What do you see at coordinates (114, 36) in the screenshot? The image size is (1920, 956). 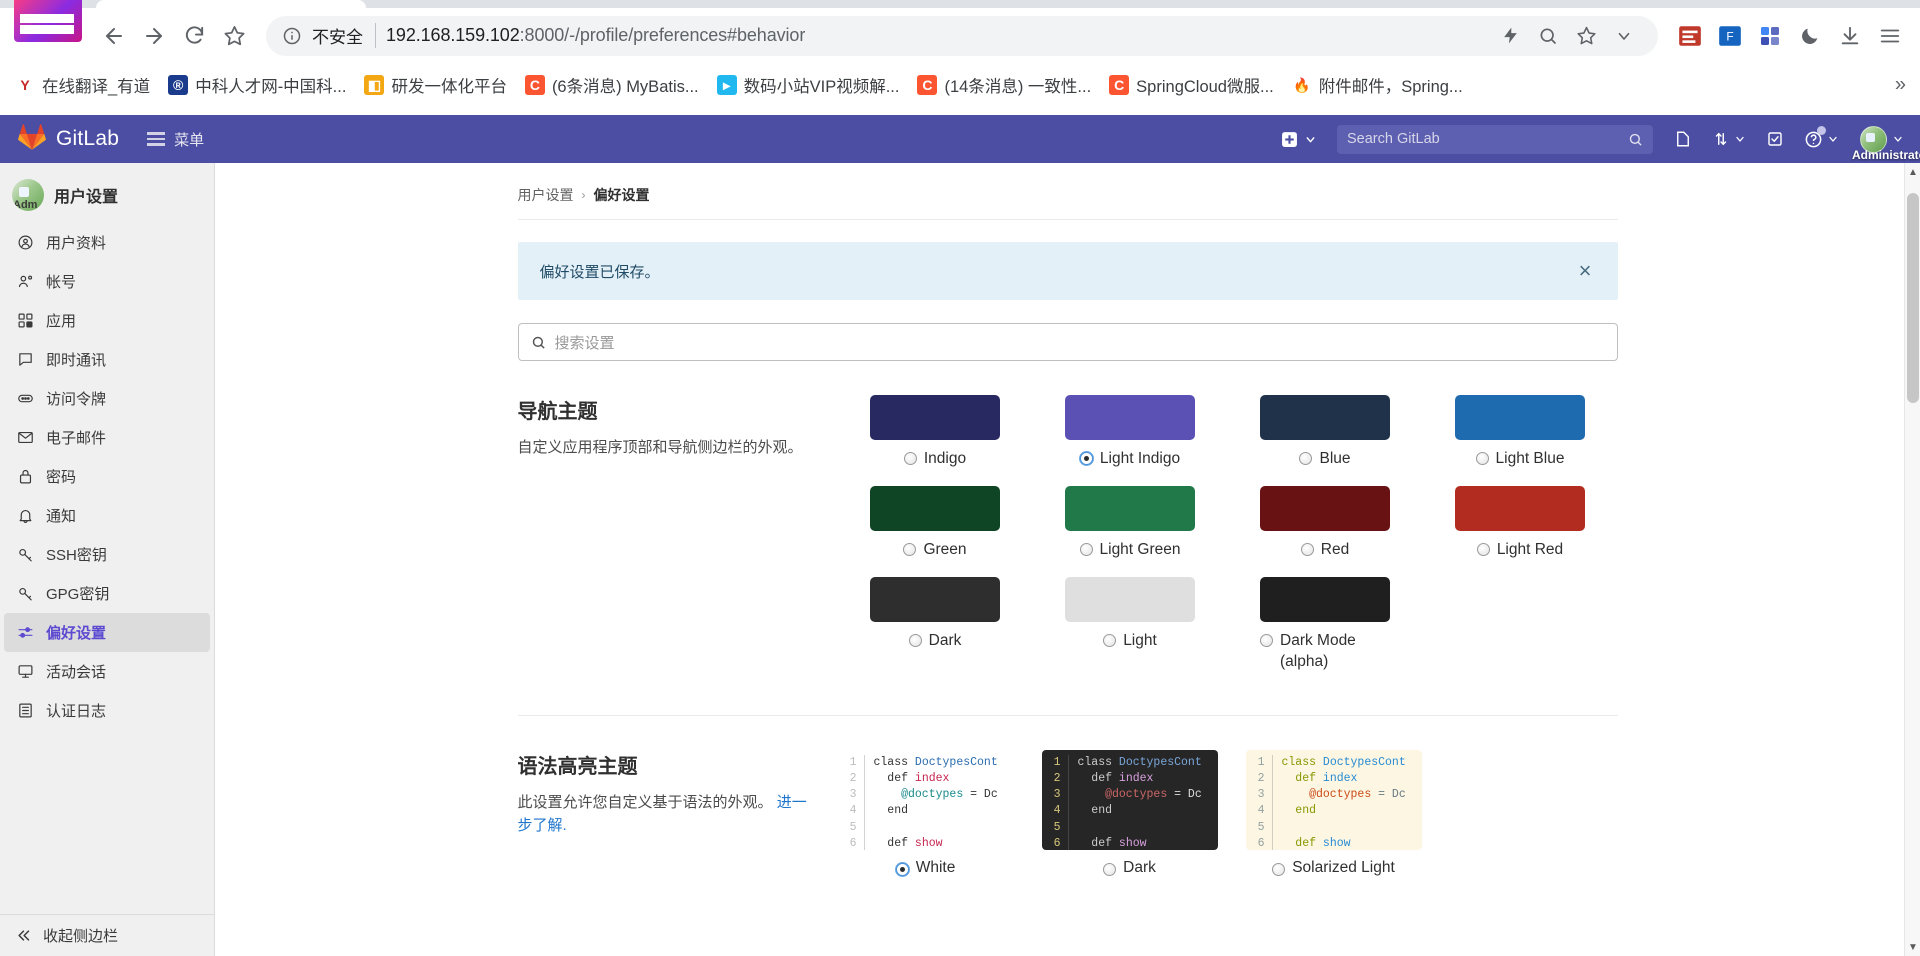 I see `back-arrow-icon` at bounding box center [114, 36].